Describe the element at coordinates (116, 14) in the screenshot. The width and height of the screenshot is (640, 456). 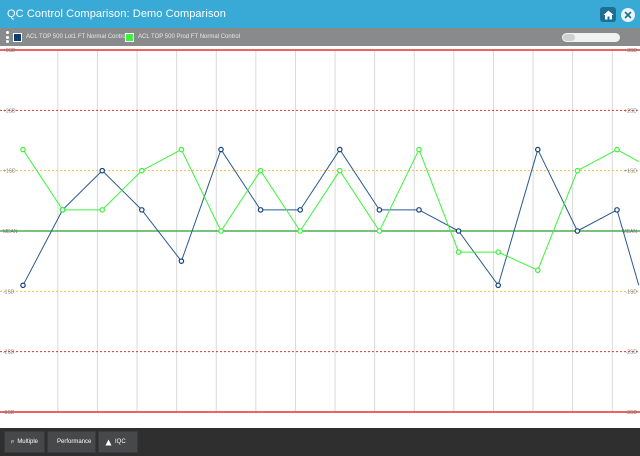
I see `window-title: QC Control Comparison: Demo Comparison` at that location.